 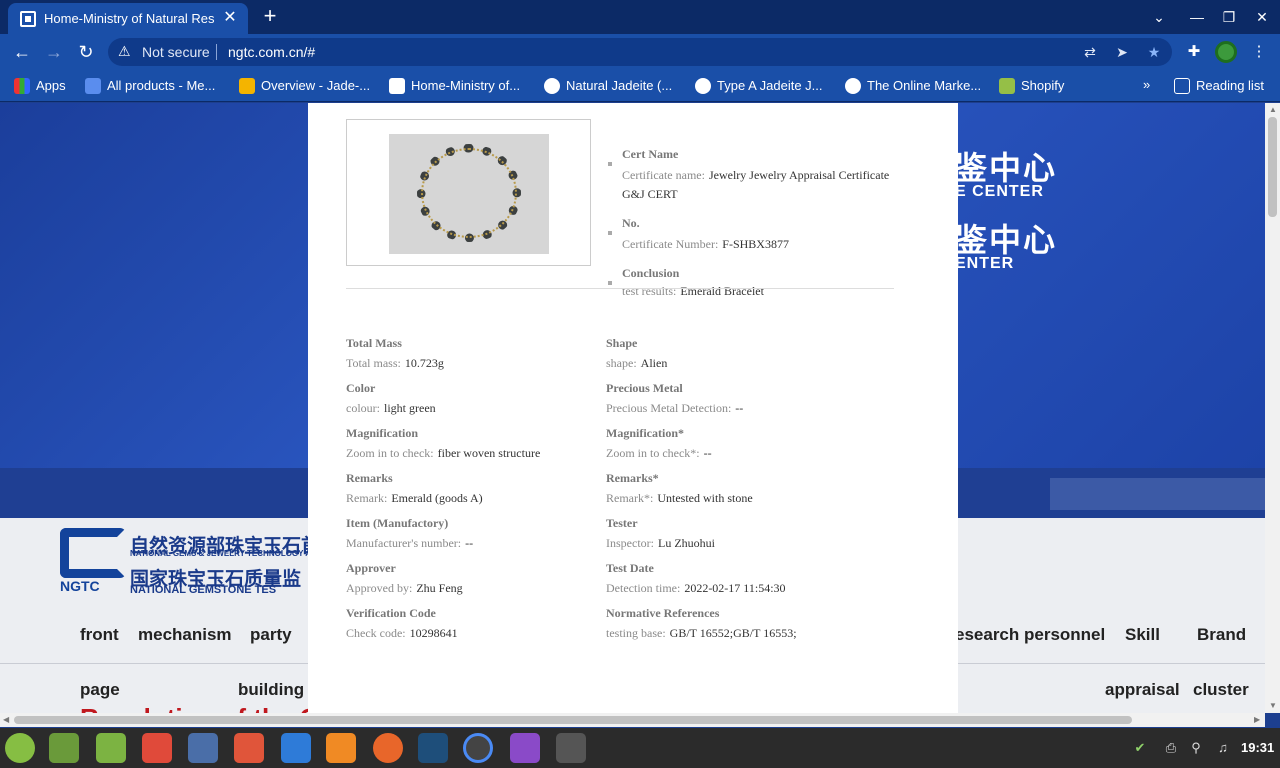 I want to click on conclusion-label: test results:, so click(x=649, y=291).